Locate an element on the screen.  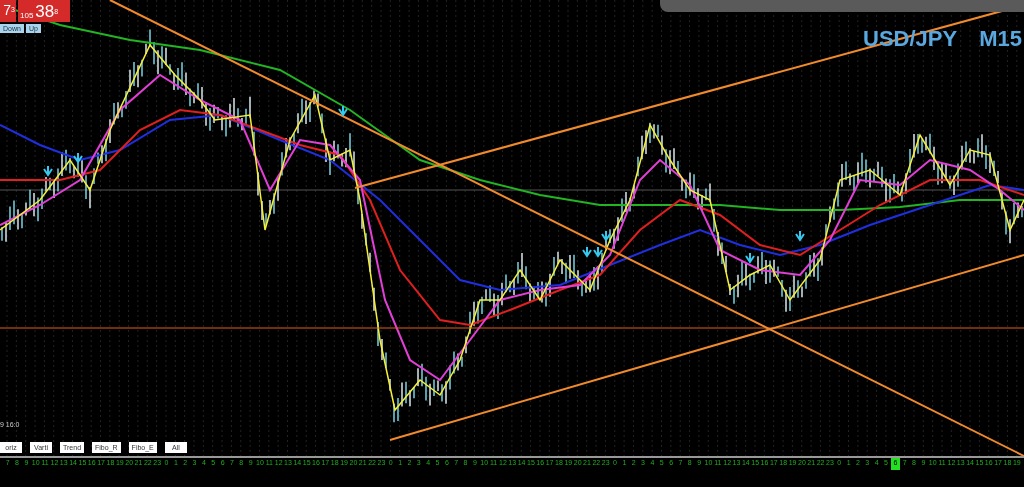
ask-price-panel: 105 38$^{8}$ is located at coordinates (44, 11).